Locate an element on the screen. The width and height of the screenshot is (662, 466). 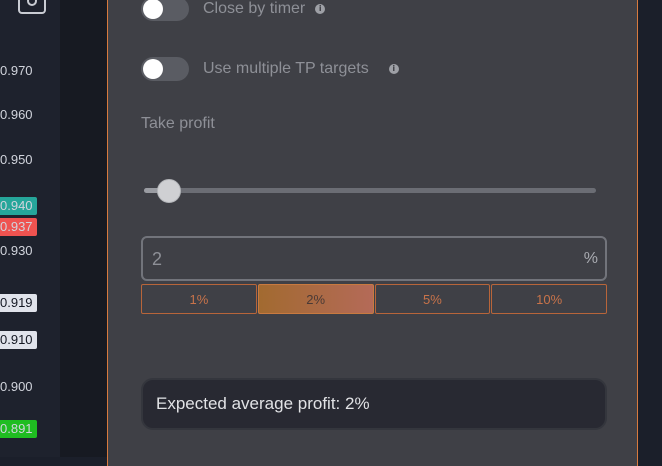
slider-thumb is located at coordinates (168, 191).